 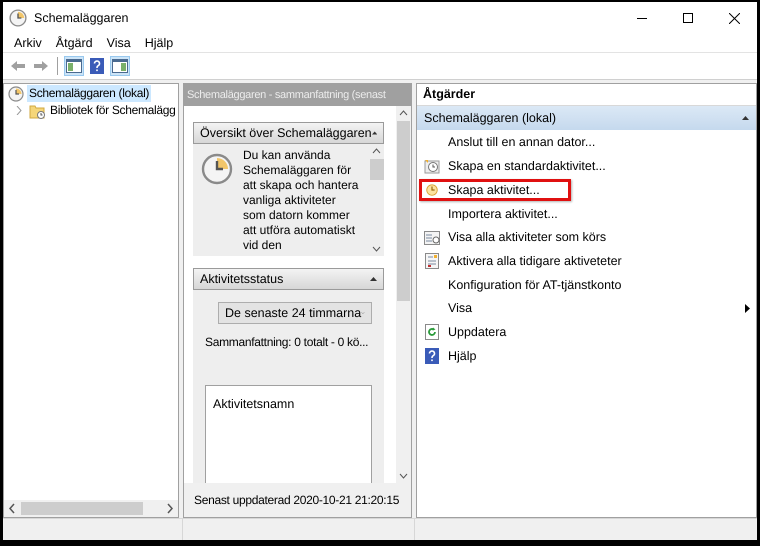 What do you see at coordinates (688, 18) in the screenshot?
I see `maximize-icon` at bounding box center [688, 18].